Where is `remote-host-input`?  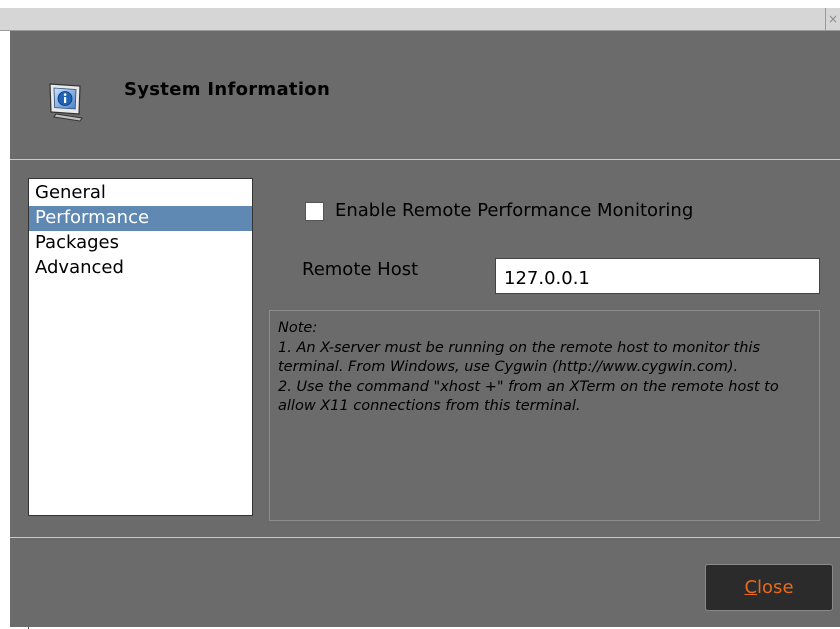 remote-host-input is located at coordinates (657, 276).